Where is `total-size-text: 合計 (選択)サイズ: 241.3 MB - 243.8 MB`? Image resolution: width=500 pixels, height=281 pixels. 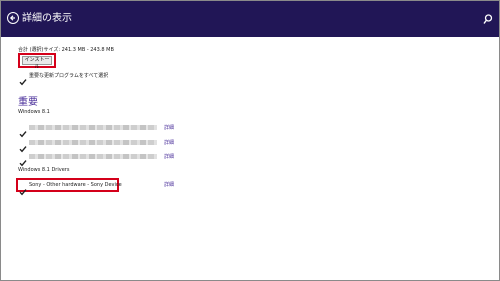
total-size-text: 合計 (選択)サイズ: 241.3 MB - 243.8 MB is located at coordinates (66, 50).